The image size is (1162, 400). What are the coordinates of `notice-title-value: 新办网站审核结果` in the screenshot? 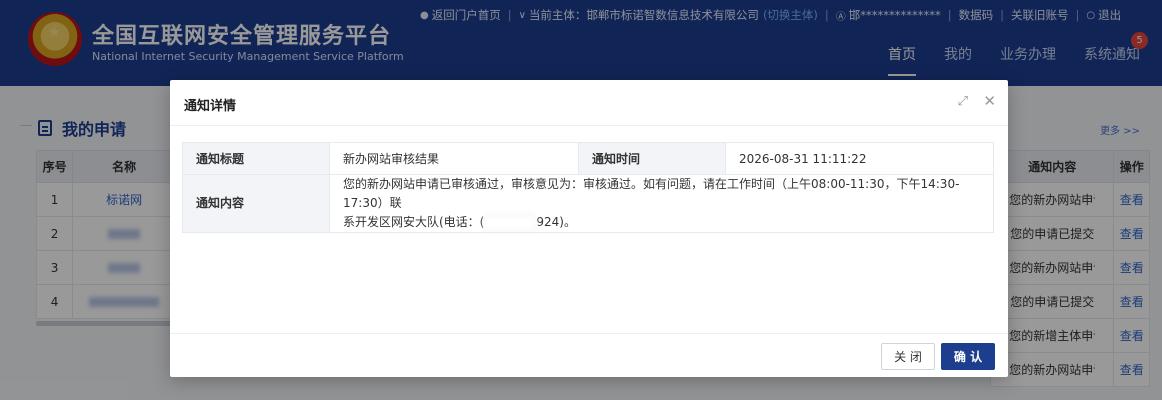 It's located at (454, 158).